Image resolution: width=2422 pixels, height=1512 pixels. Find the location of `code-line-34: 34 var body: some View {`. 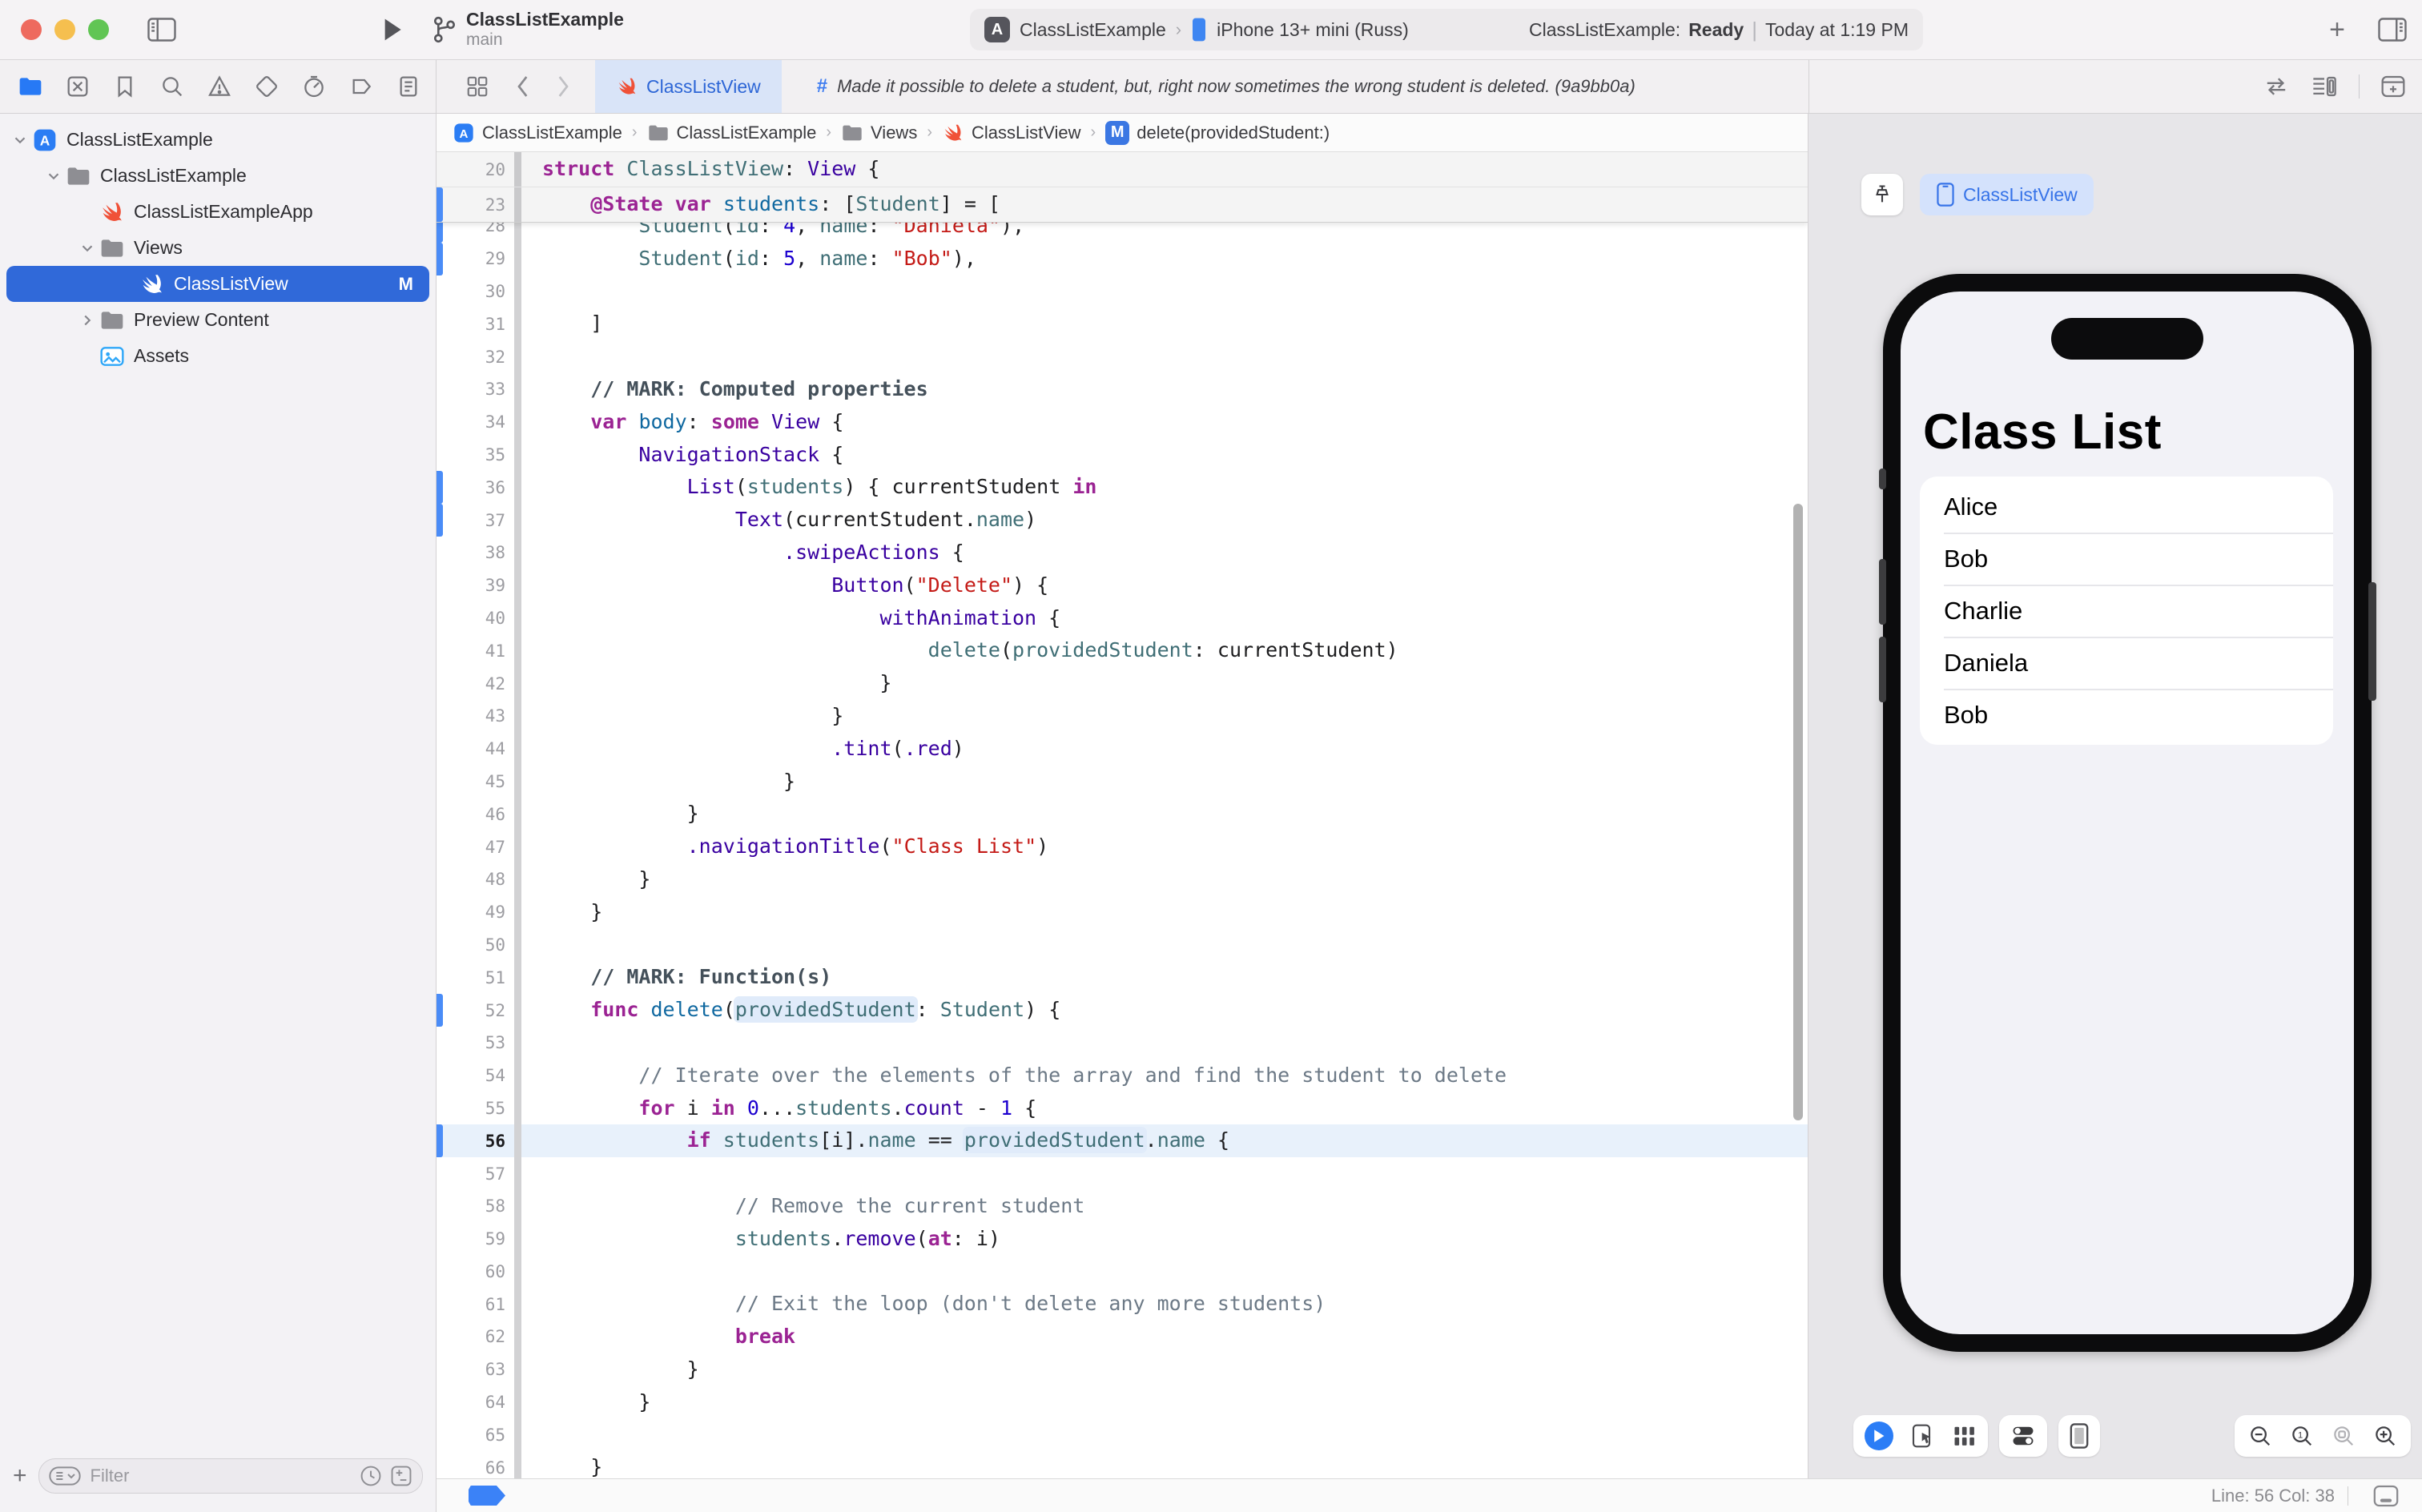

code-line-34: 34 var body: some View { is located at coordinates (1122, 422).